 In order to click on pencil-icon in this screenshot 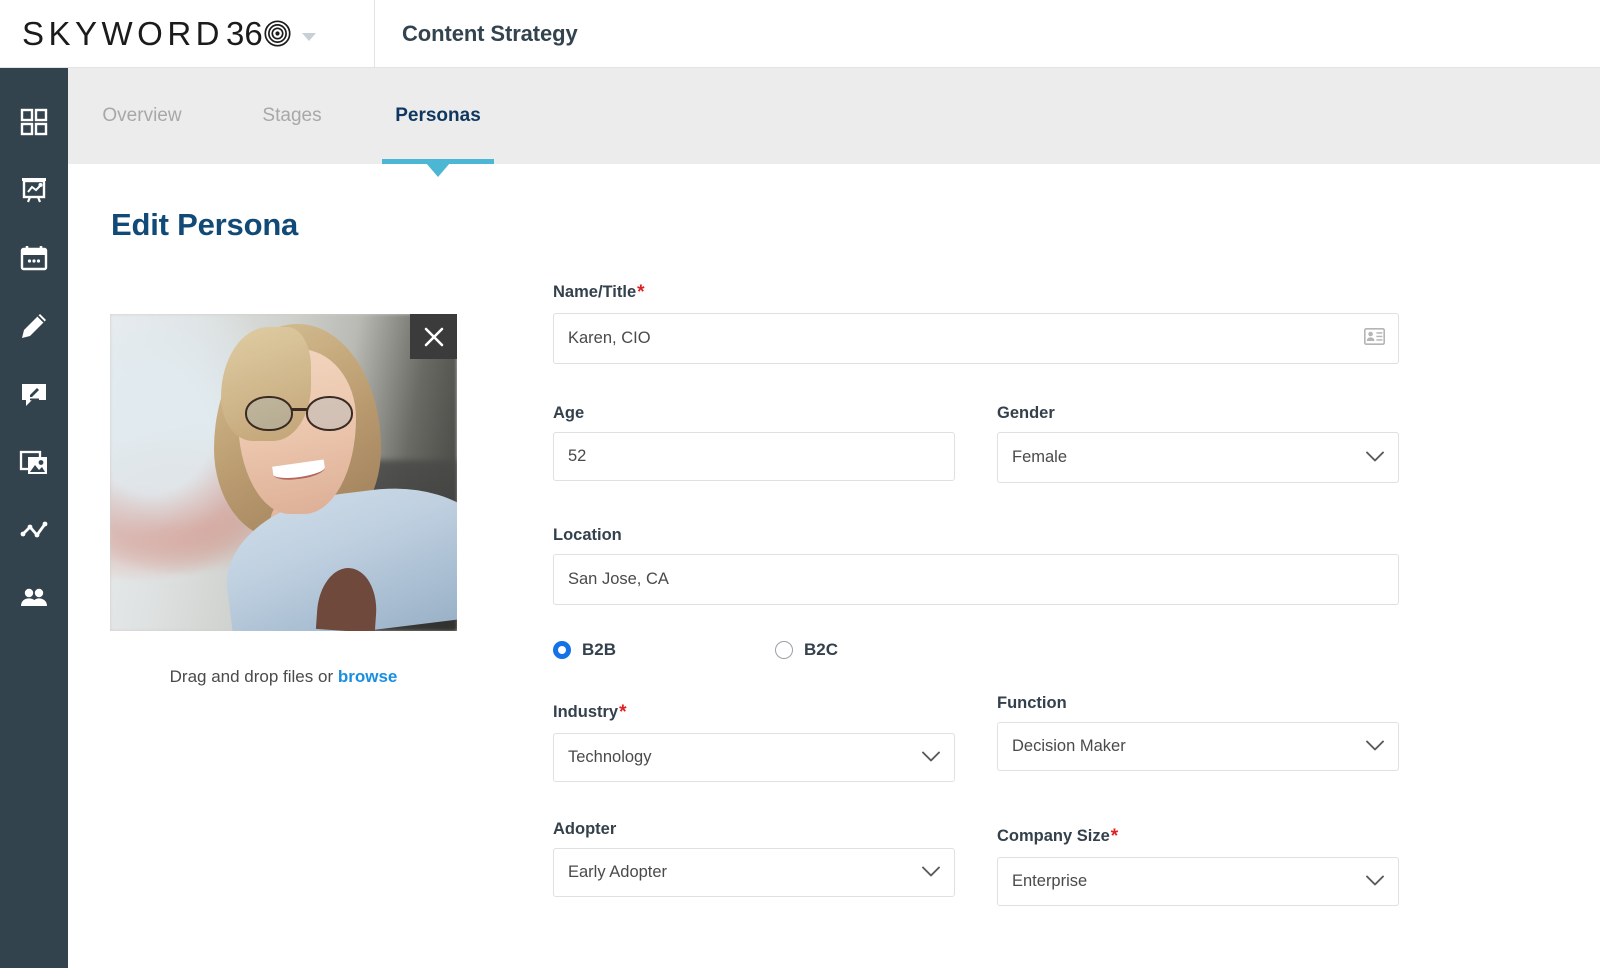, I will do `click(34, 326)`.